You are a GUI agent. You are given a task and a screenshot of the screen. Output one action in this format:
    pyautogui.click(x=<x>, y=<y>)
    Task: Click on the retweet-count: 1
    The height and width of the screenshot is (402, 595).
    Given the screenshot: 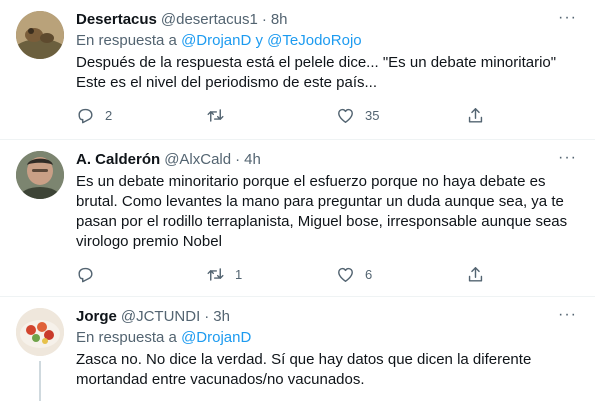 What is the action you would take?
    pyautogui.click(x=239, y=274)
    